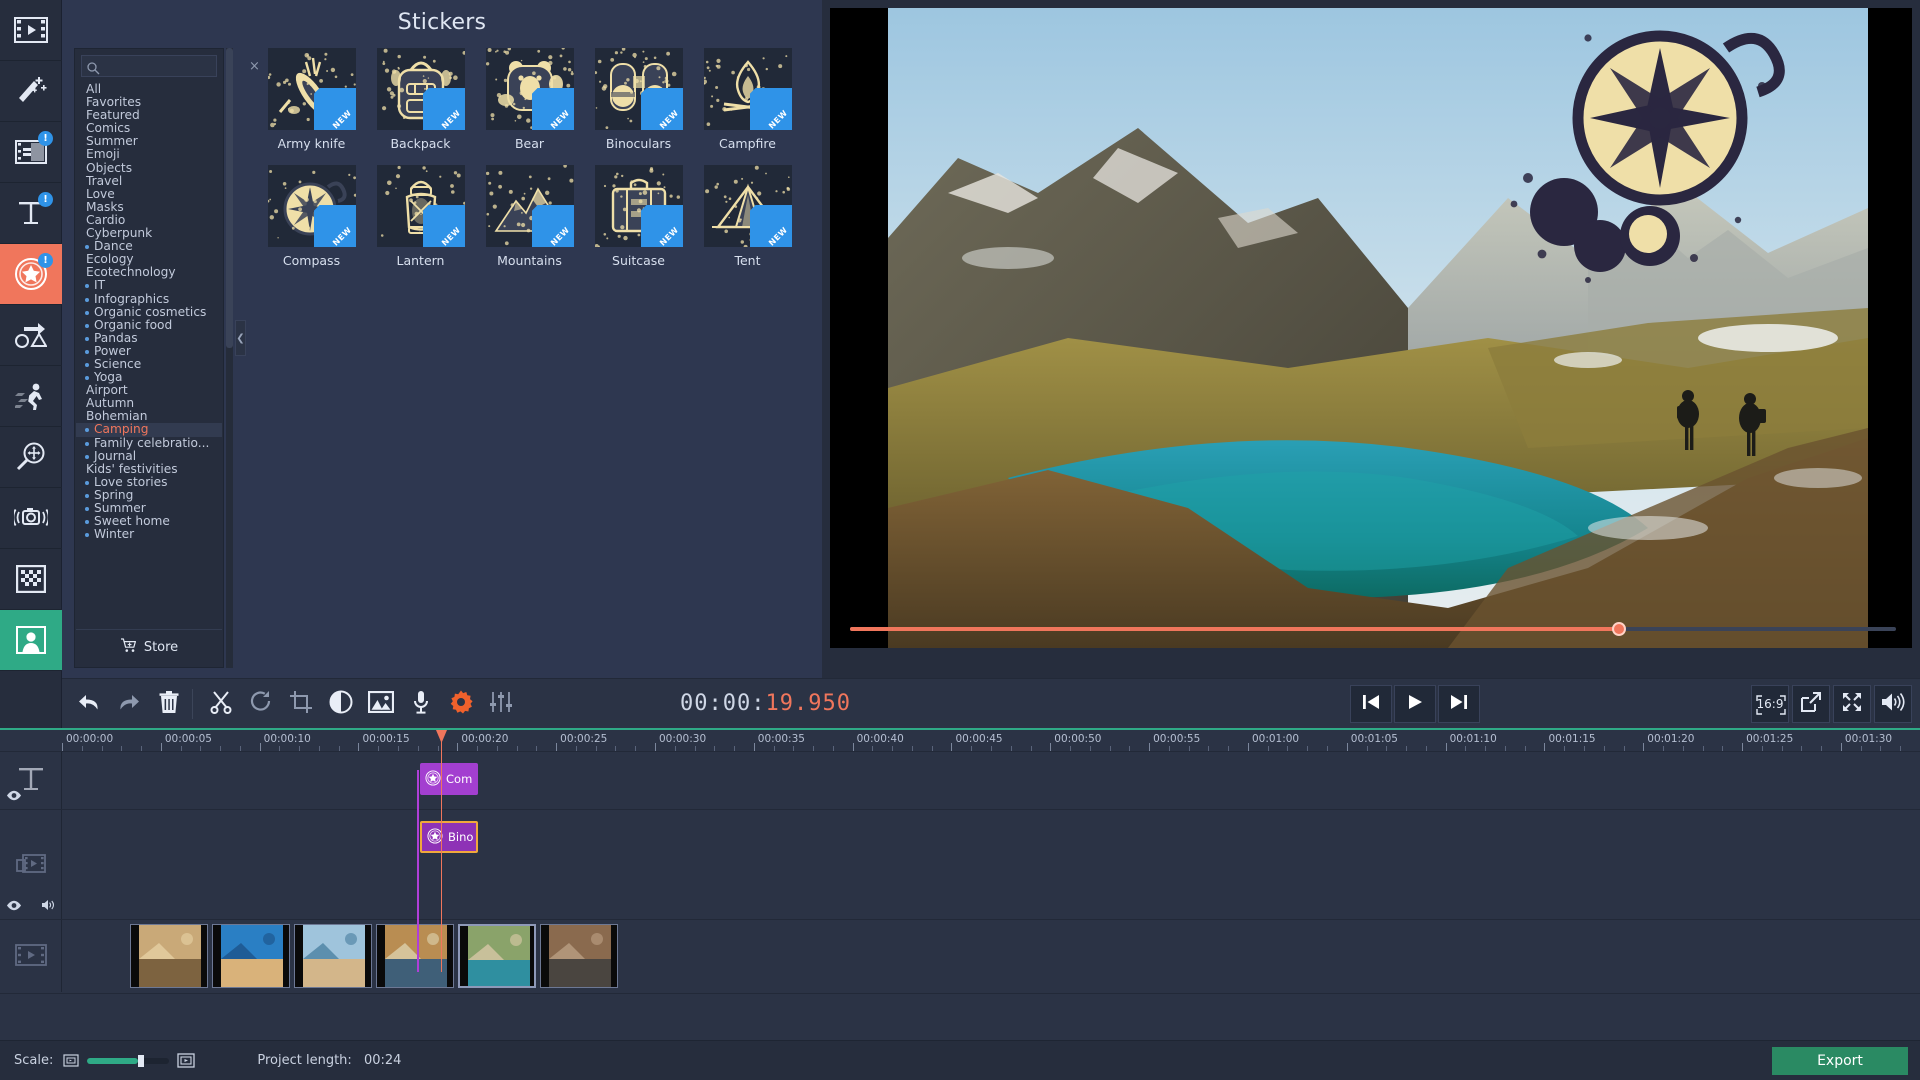 The image size is (1920, 1080). I want to click on sticker-item-lantern: NEW Lantern, so click(420, 216).